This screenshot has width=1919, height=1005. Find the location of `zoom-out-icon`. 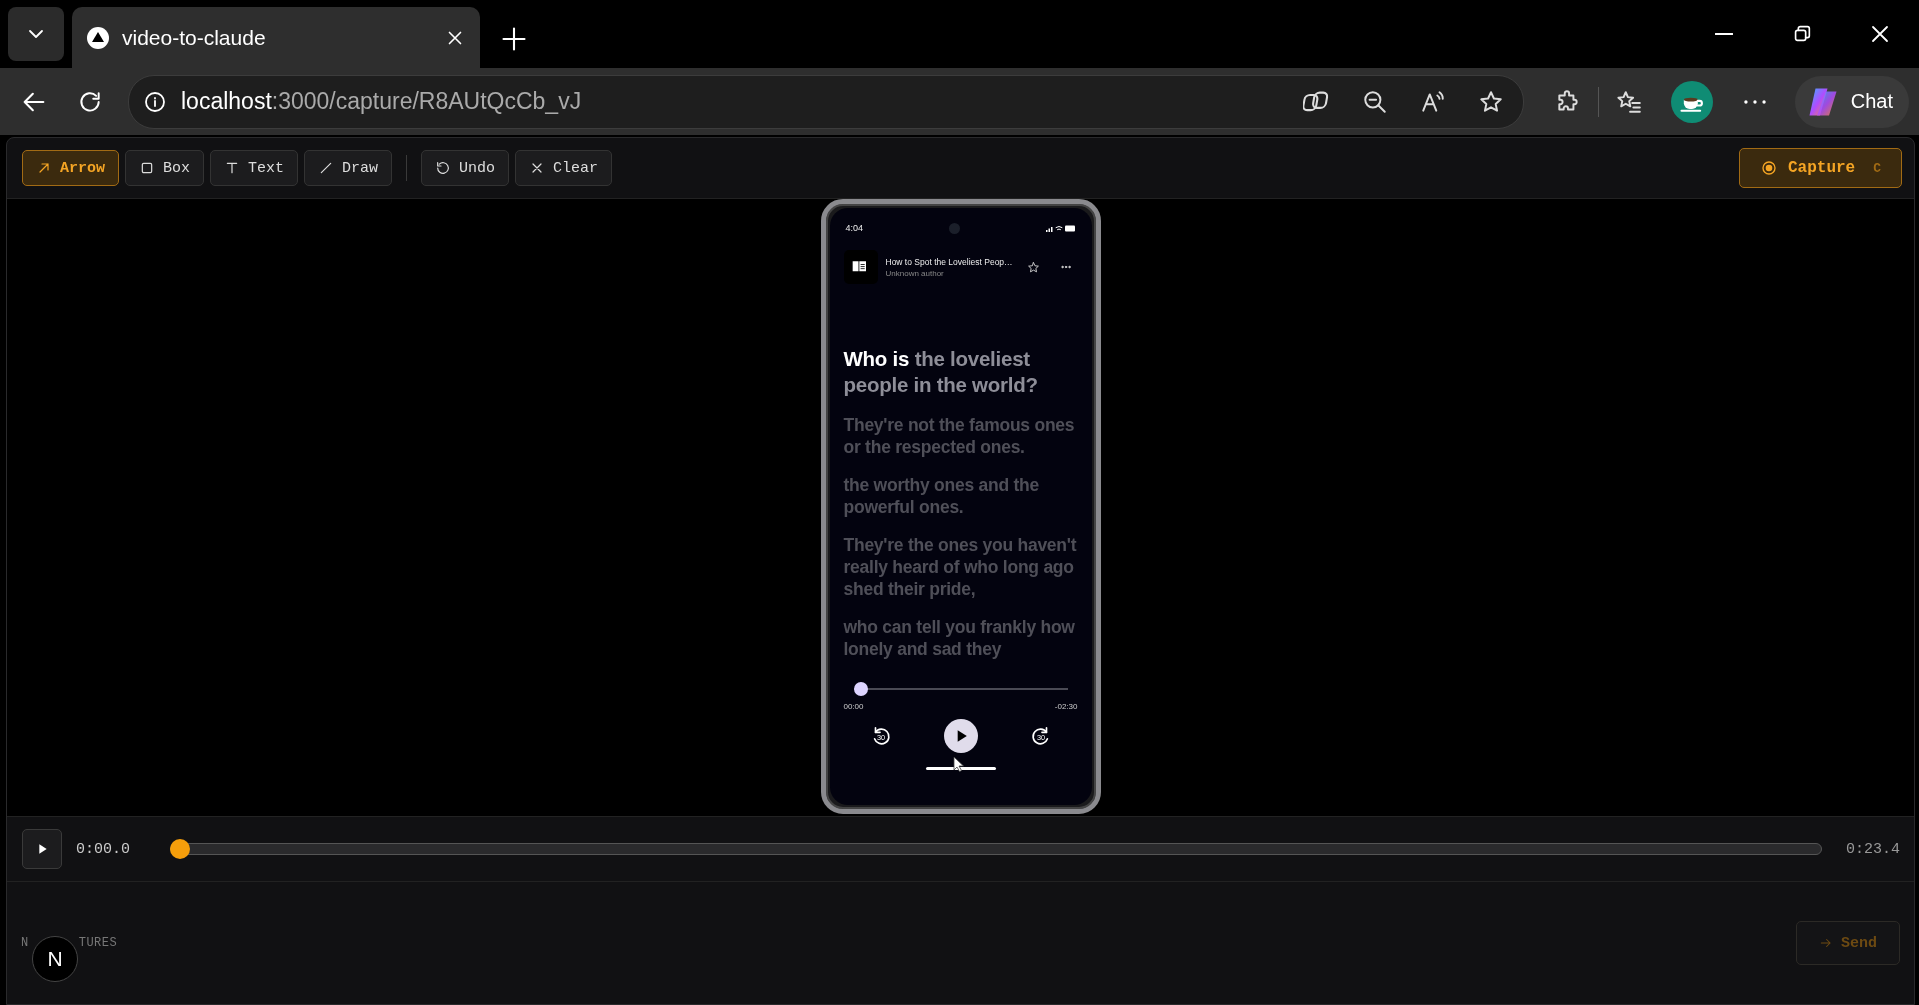

zoom-out-icon is located at coordinates (1374, 101).